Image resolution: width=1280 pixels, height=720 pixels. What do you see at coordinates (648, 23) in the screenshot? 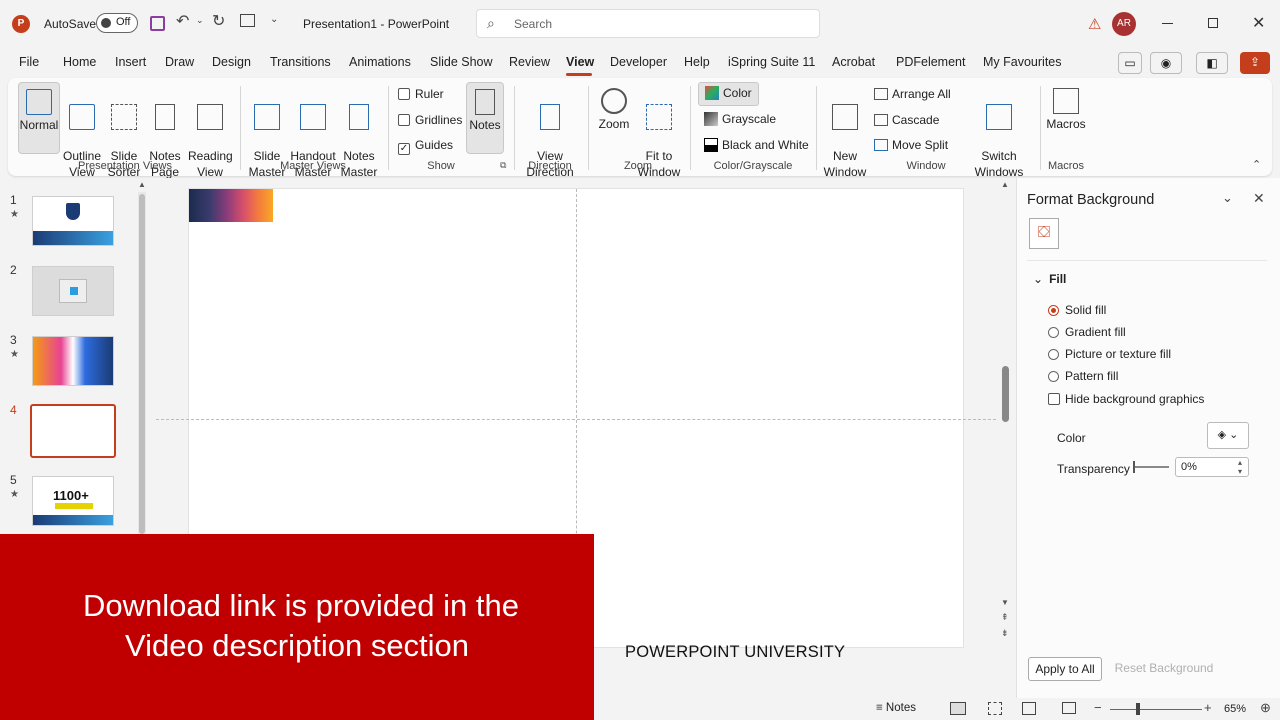
I see `search-box: ⌕ Search` at bounding box center [648, 23].